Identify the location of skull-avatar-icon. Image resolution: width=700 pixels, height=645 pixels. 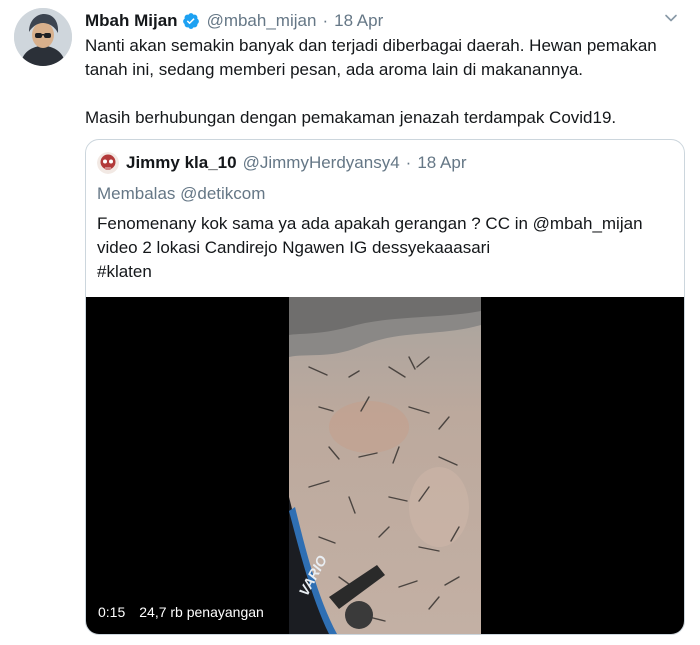
(108, 163).